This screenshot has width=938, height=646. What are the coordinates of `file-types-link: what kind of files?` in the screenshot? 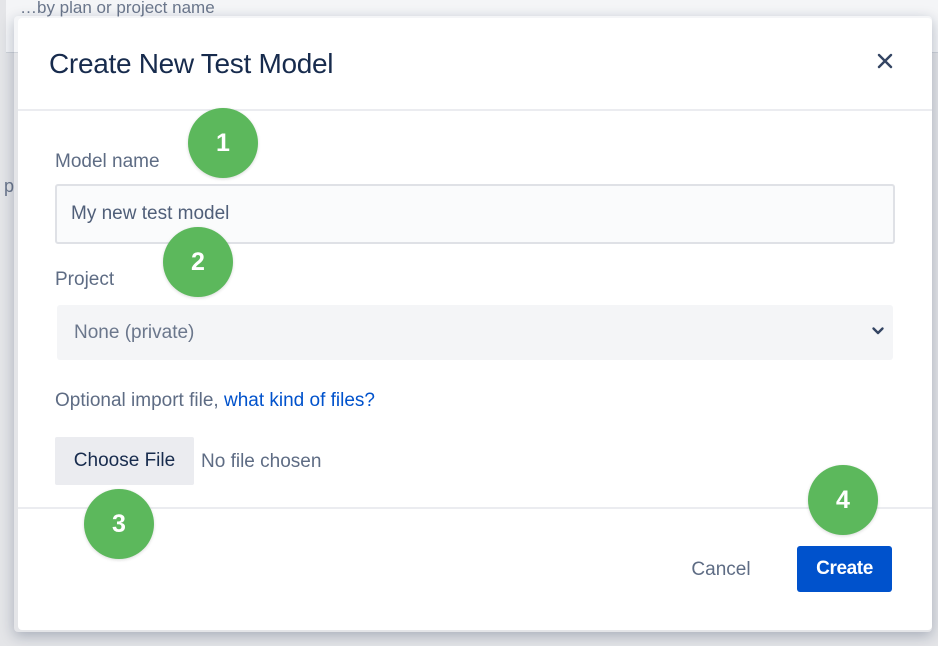 It's located at (299, 400).